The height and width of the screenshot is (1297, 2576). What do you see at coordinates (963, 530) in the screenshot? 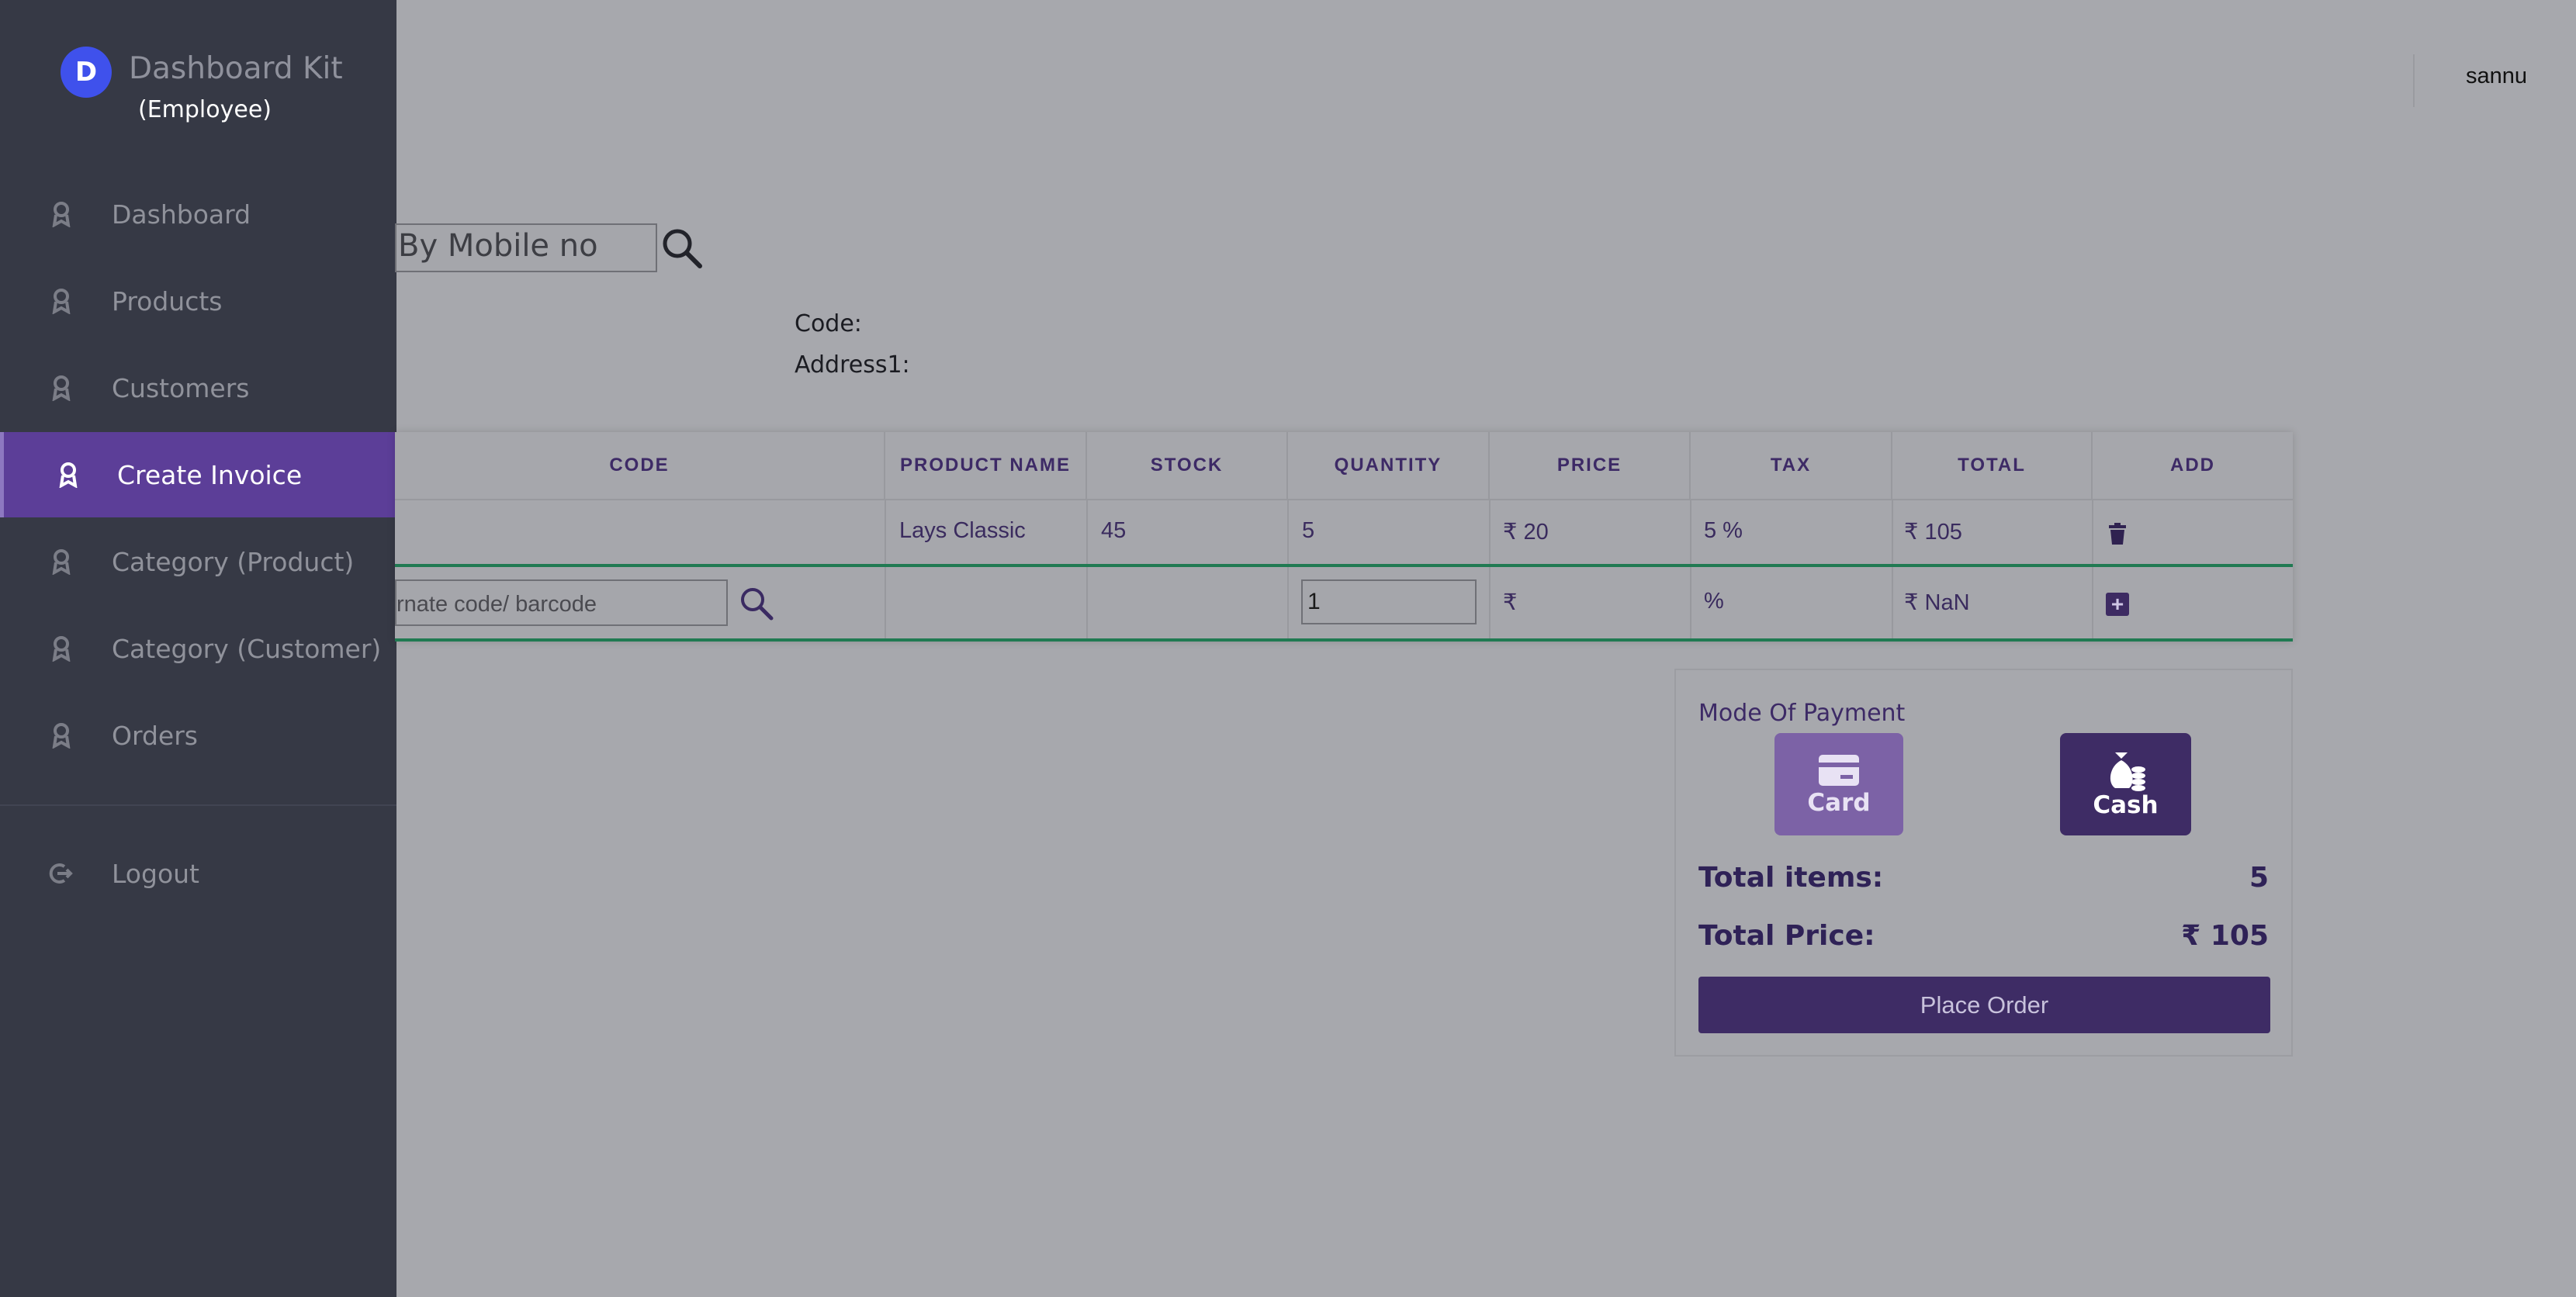
I see `cell-product-name: Lays Classic` at bounding box center [963, 530].